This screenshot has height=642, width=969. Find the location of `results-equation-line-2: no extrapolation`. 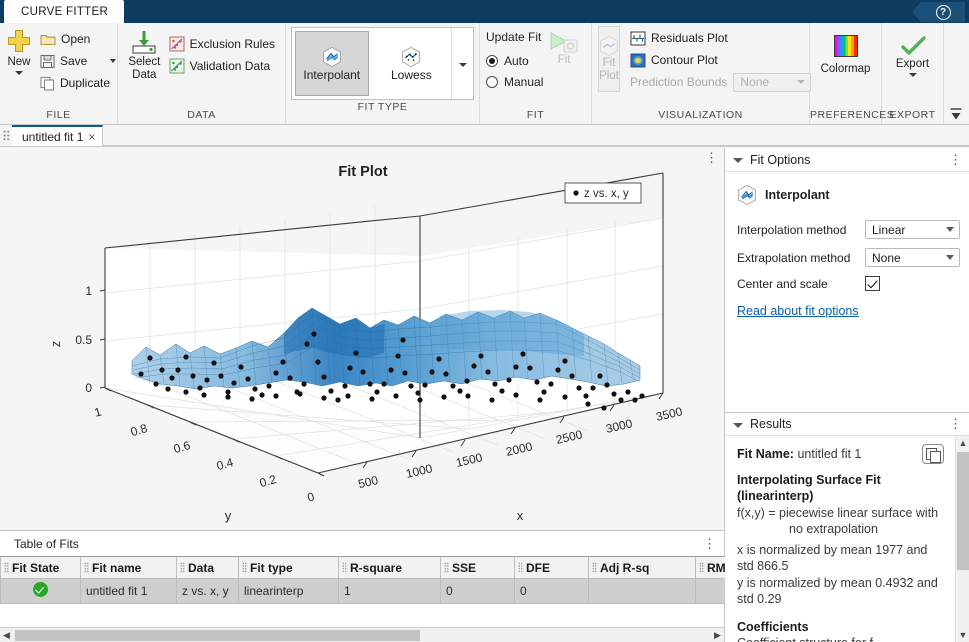

results-equation-line-2: no extrapolation is located at coordinates (833, 529).